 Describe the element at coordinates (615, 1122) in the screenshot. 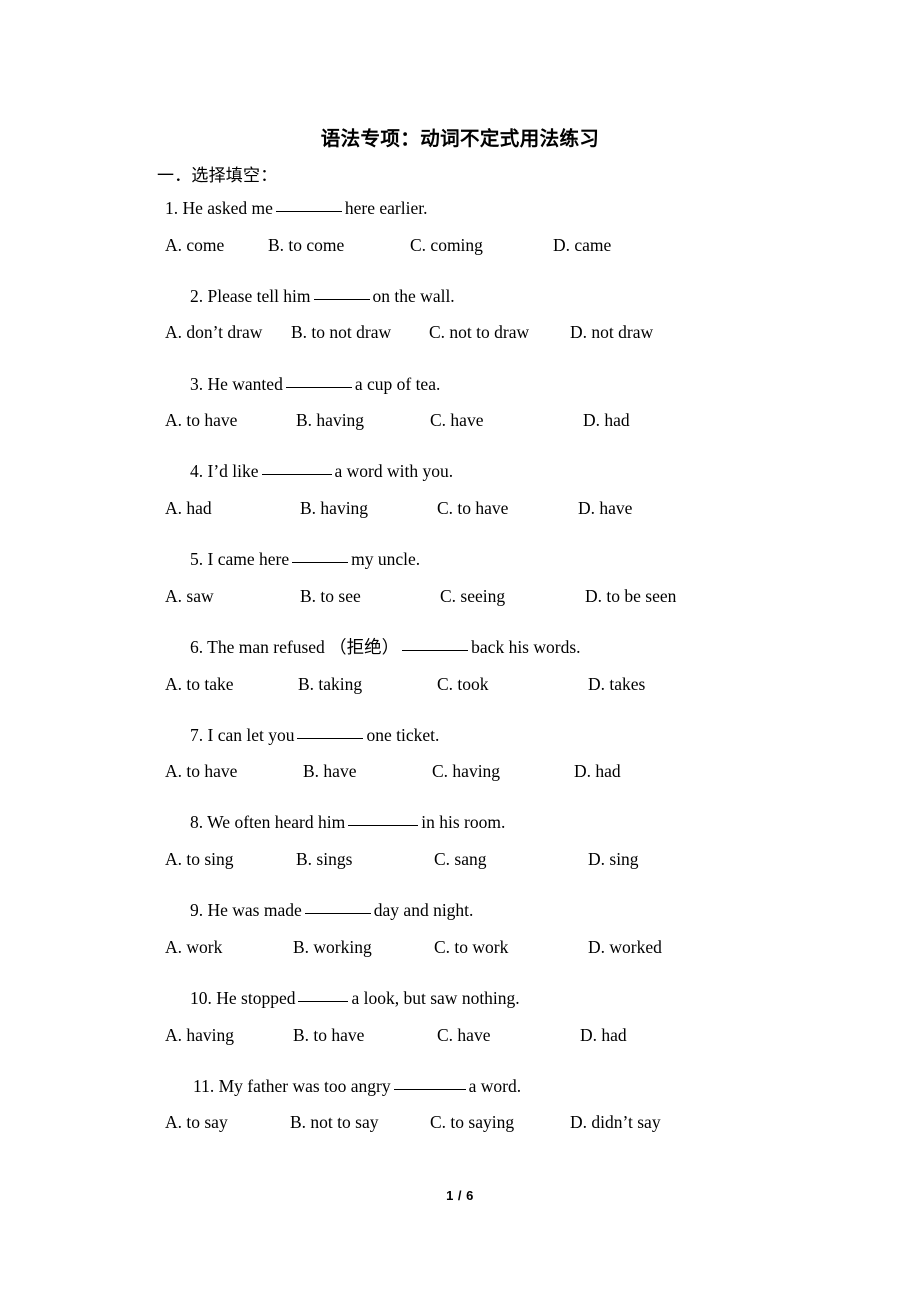

I see `option-choice: D. didn’t say` at that location.